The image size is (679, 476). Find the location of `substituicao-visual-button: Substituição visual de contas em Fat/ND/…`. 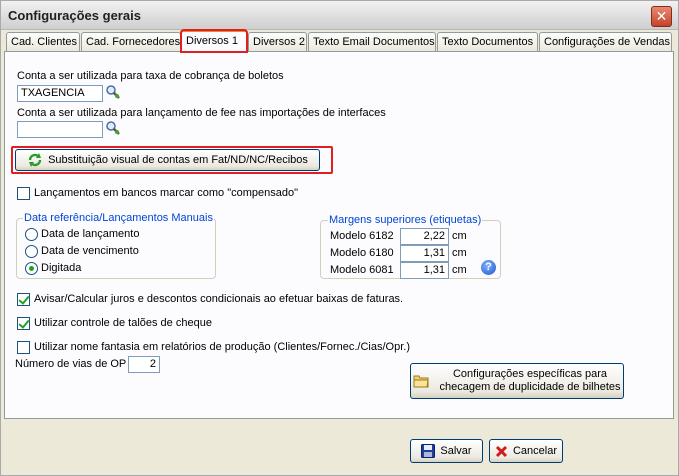

substituicao-visual-button: Substituição visual de contas em Fat/ND/… is located at coordinates (167, 160).